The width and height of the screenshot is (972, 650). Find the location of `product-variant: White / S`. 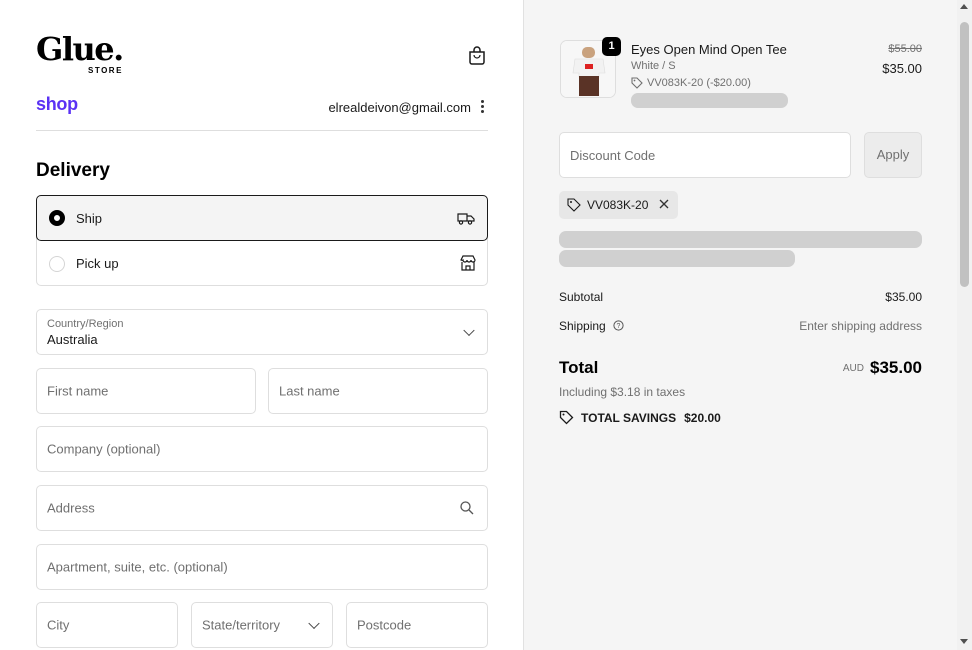

product-variant: White / S is located at coordinates (653, 66).